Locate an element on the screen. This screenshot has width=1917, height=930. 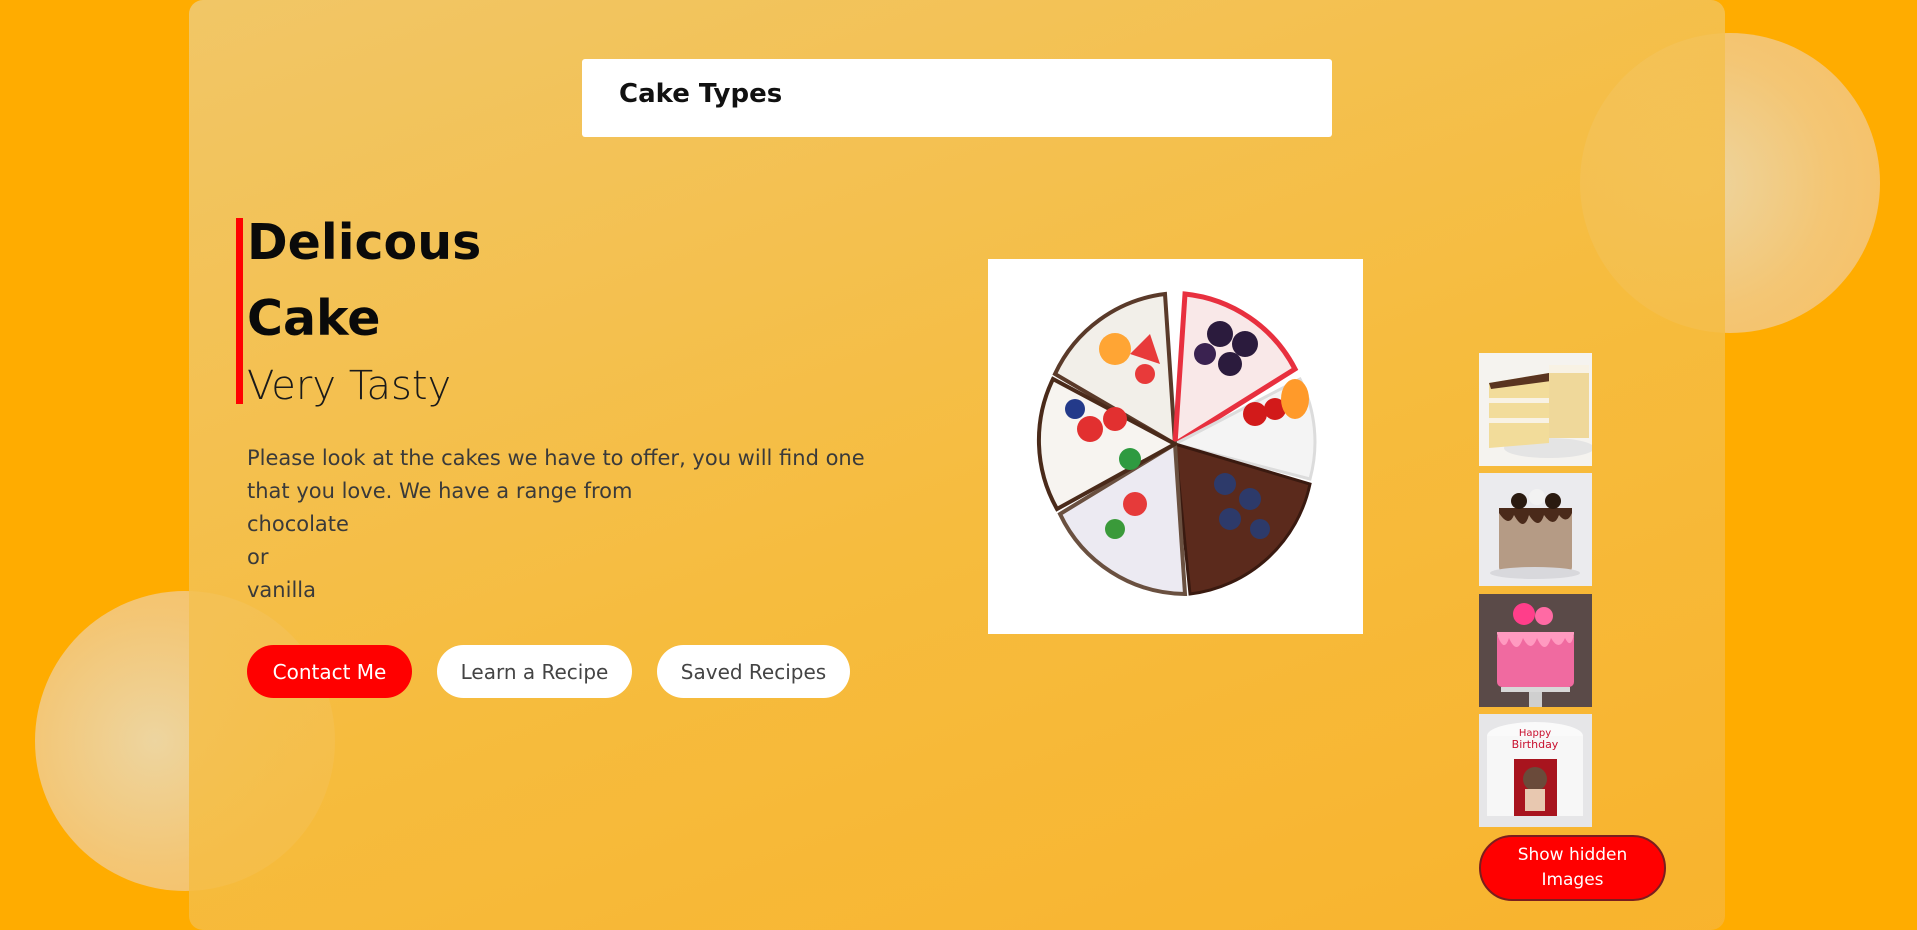
learn-recipe-button: Learn a Recipe is located at coordinates (534, 671).